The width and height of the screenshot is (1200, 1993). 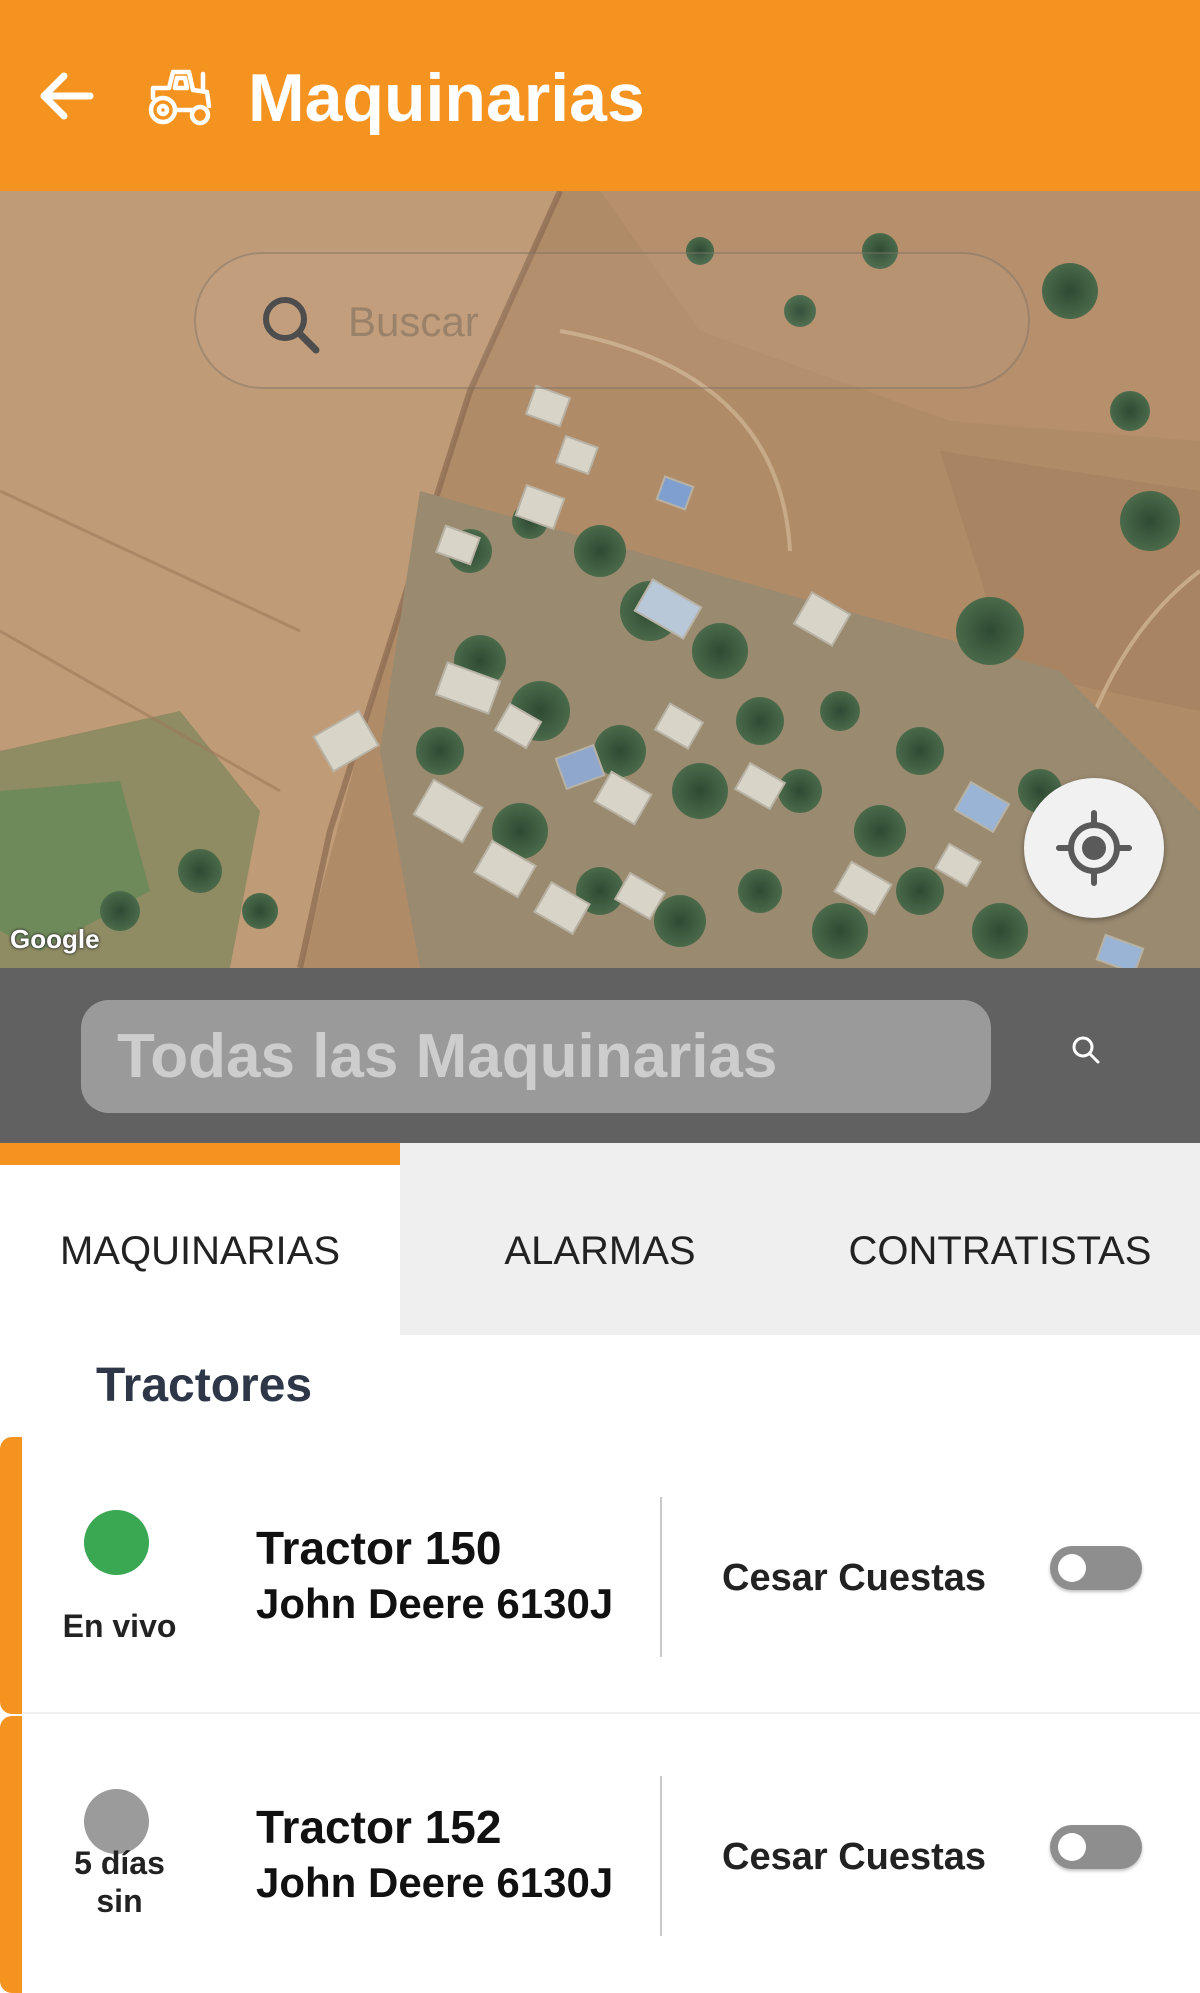 I want to click on back-button, so click(x=66, y=96).